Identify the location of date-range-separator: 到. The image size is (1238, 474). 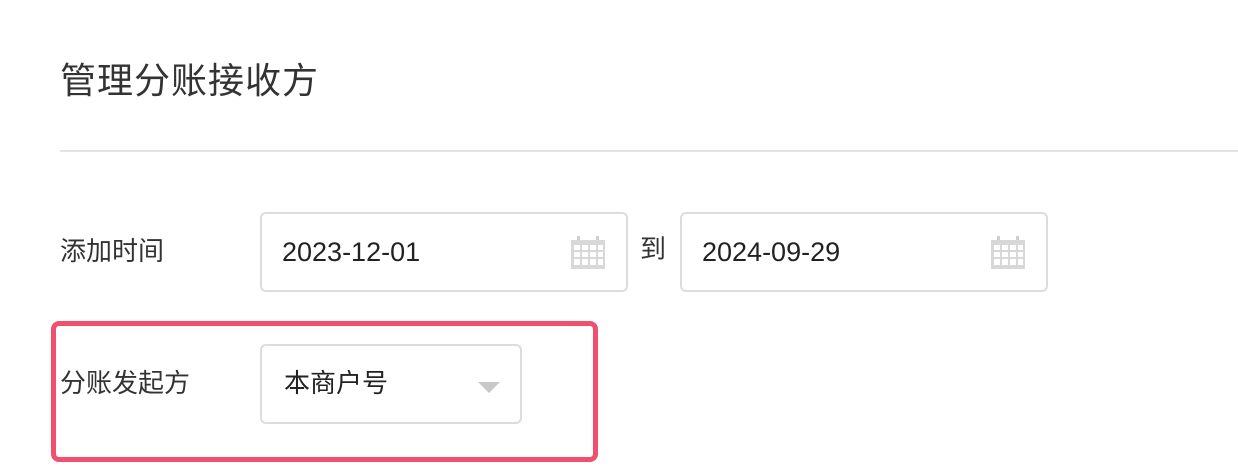
(653, 250).